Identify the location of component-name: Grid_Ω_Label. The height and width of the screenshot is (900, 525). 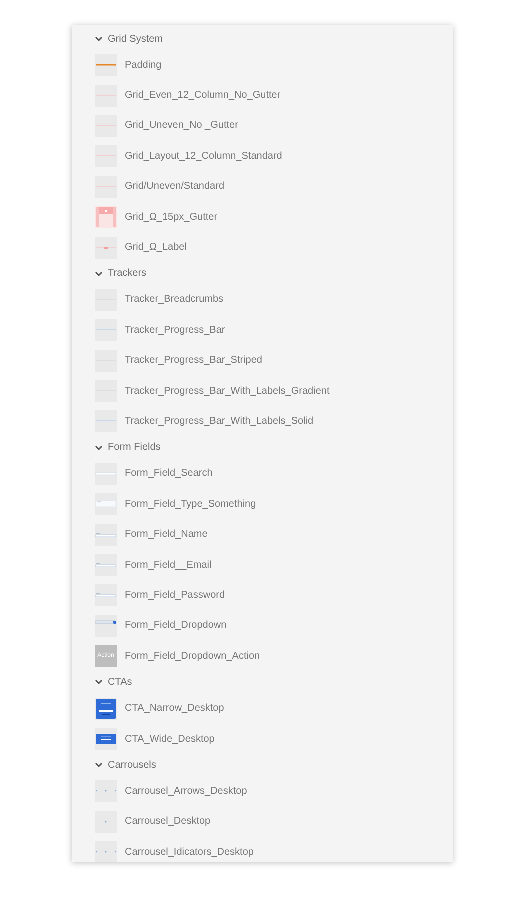
(156, 248).